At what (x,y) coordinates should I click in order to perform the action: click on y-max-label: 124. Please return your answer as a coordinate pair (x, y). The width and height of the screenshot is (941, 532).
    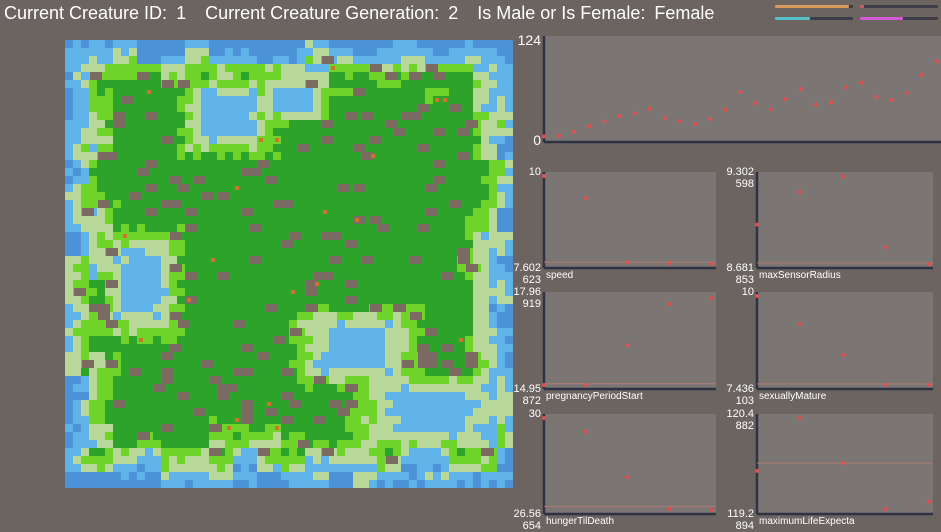
    Looking at the image, I should click on (529, 40).